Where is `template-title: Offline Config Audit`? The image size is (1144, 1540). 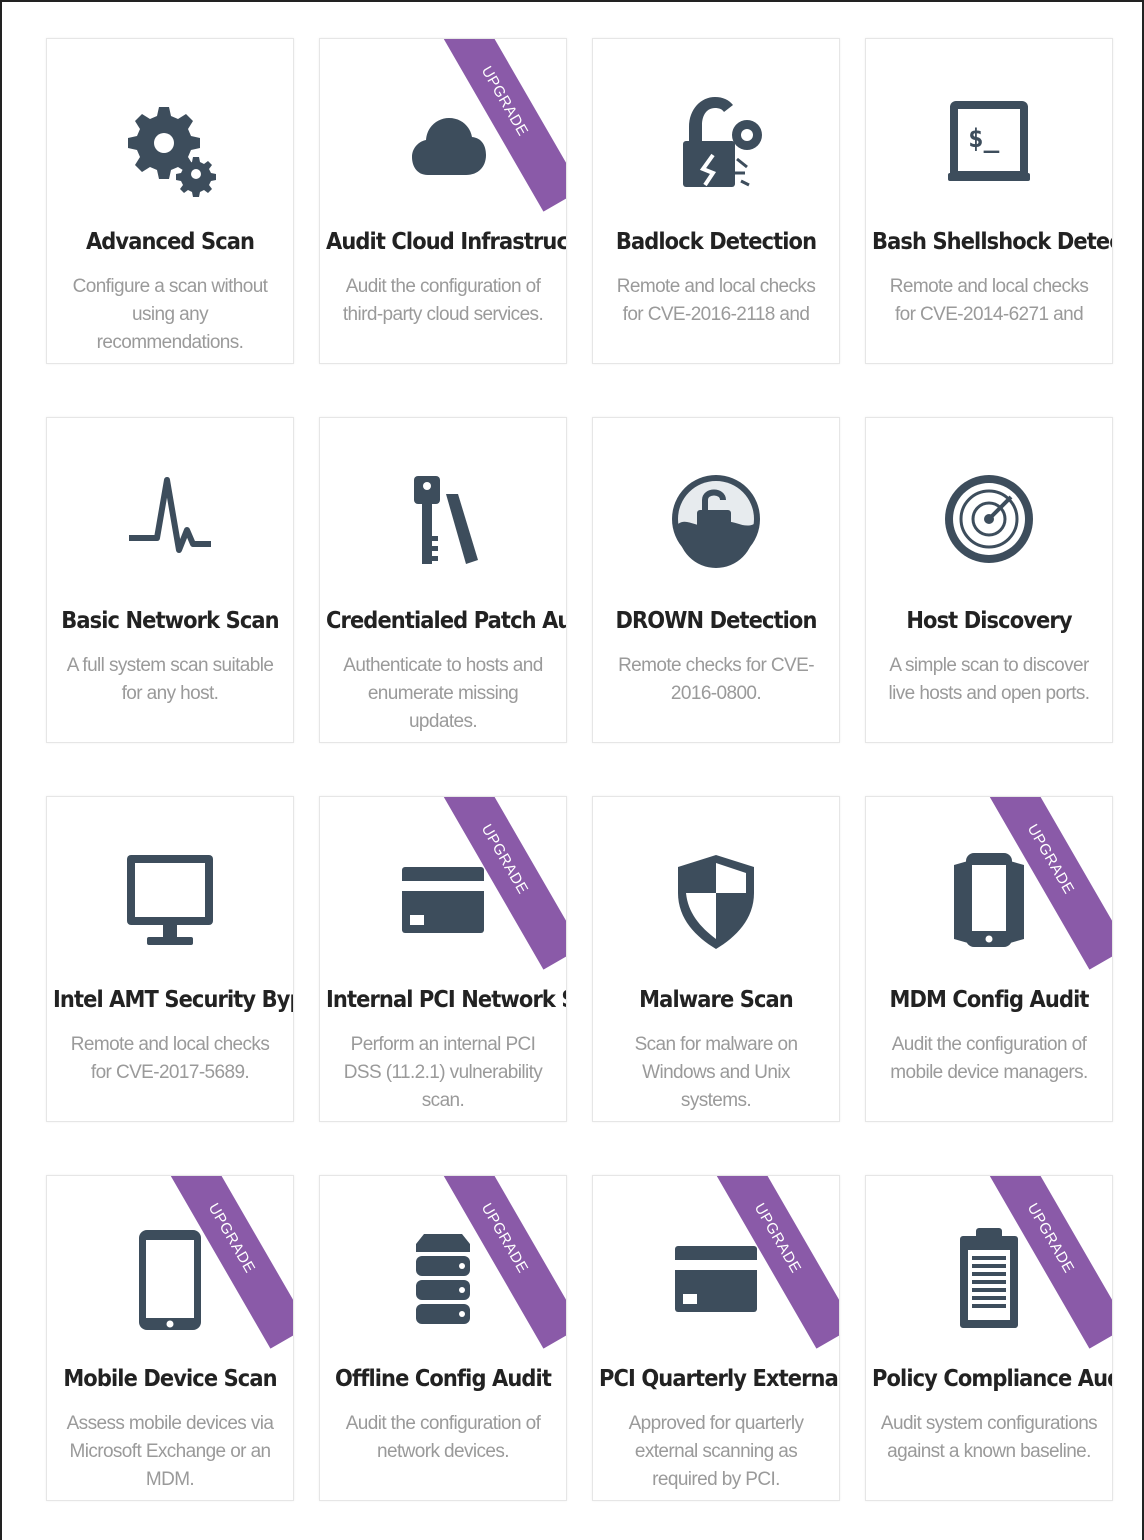 template-title: Offline Config Audit is located at coordinates (443, 1378).